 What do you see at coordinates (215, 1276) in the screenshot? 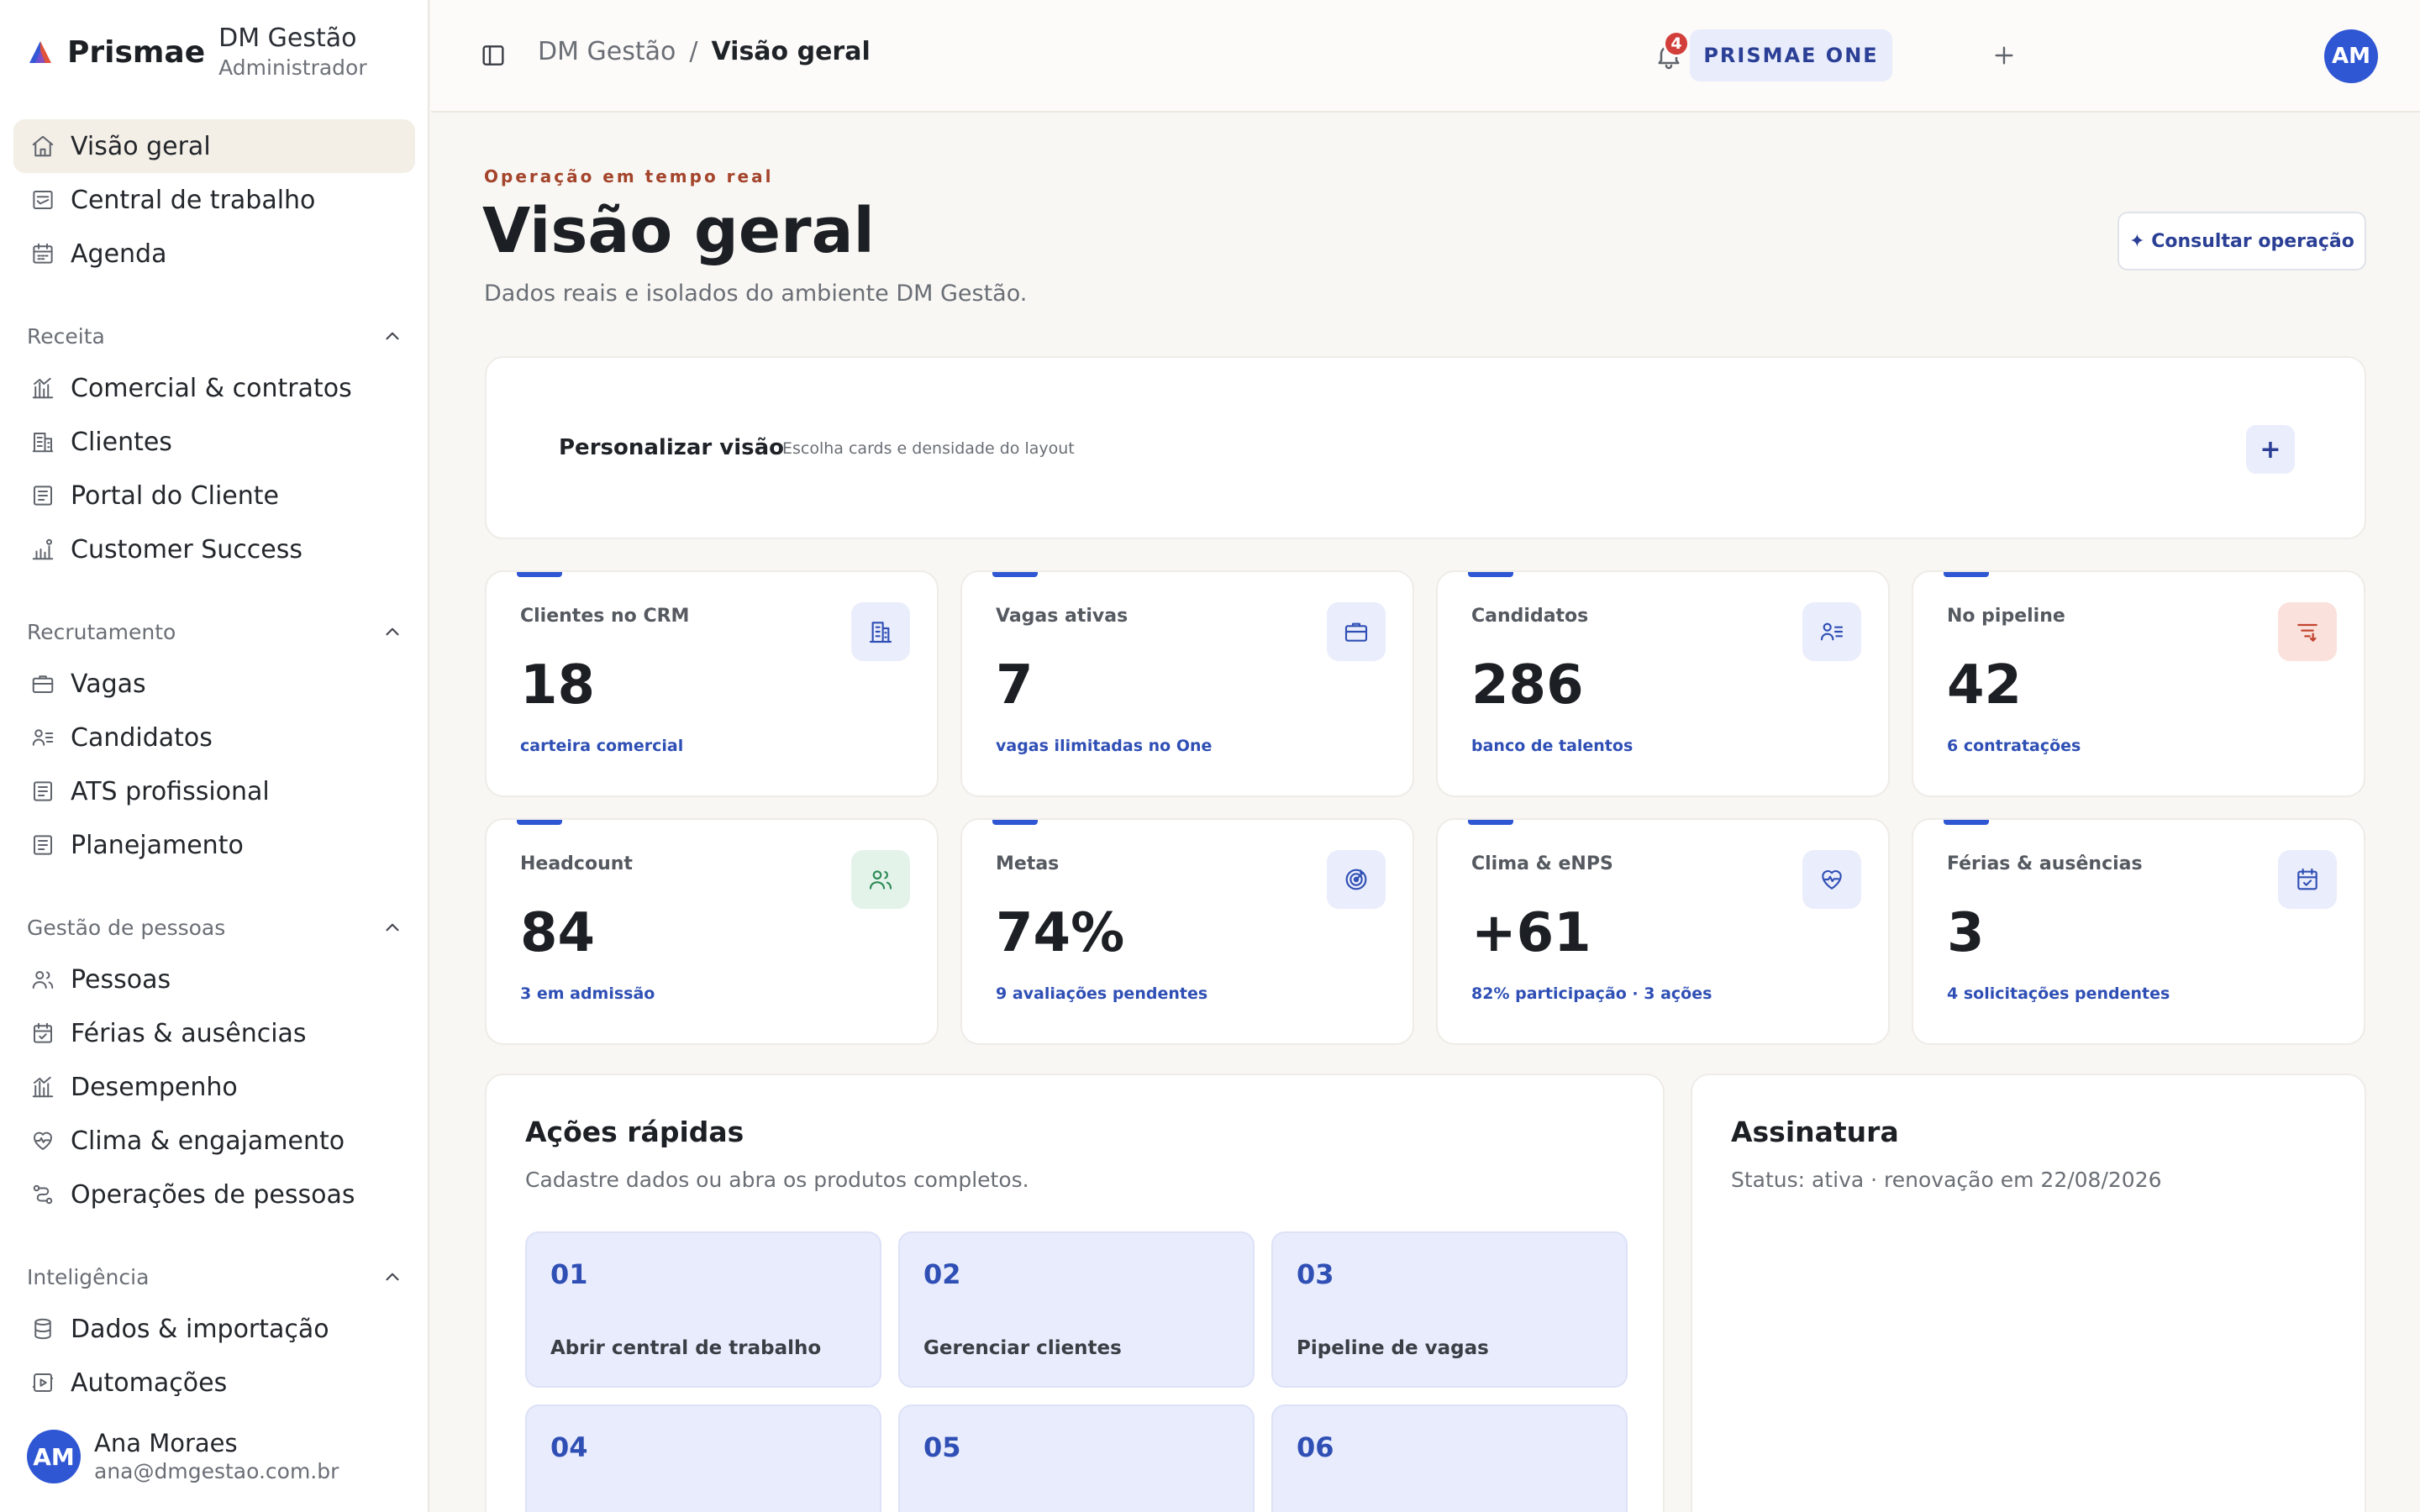
I see `sidebar-section-inteligencia: Inteligência` at bounding box center [215, 1276].